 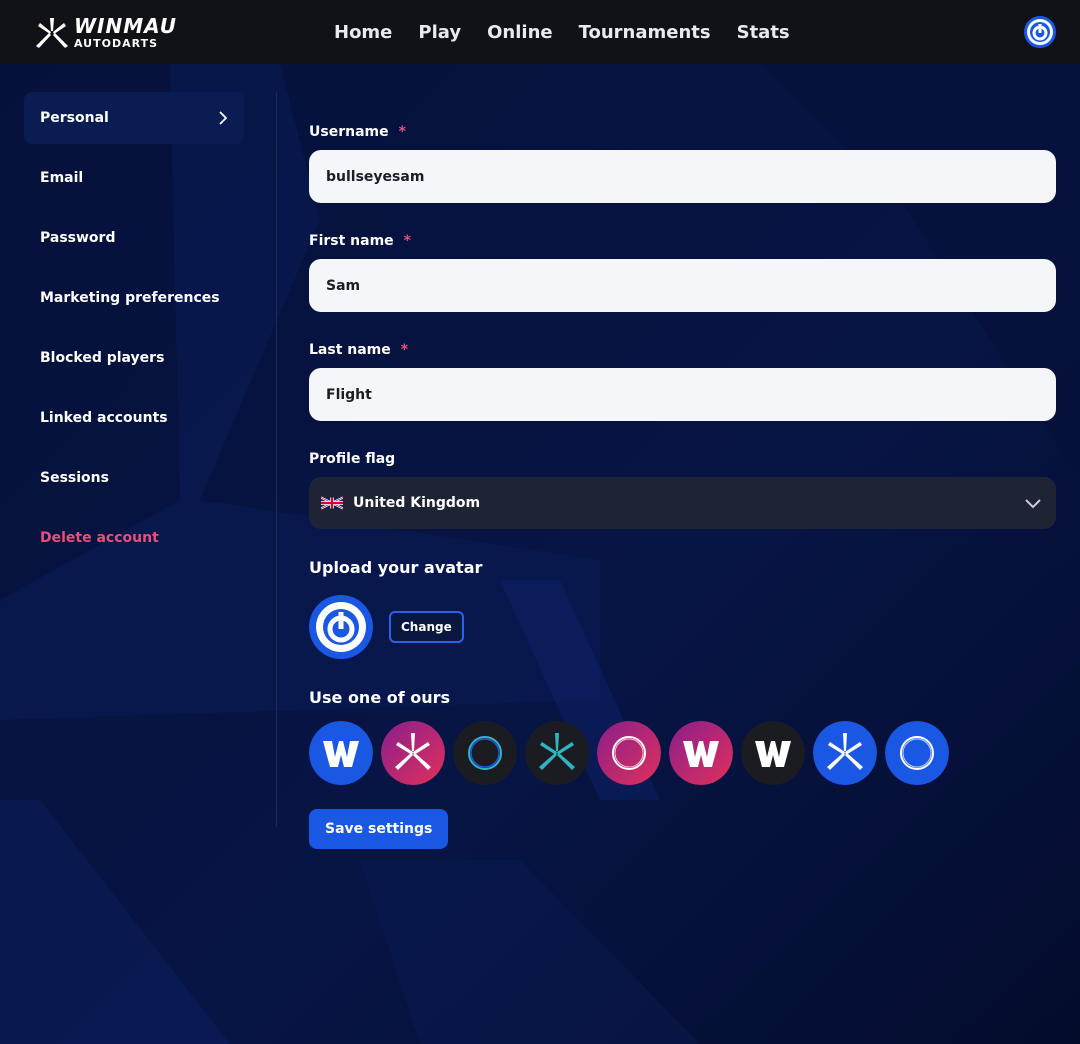 I want to click on sidebar-item-label: Sessions, so click(x=74, y=478).